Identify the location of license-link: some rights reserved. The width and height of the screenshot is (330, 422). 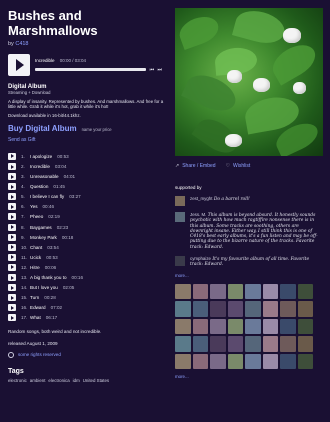
(39, 354).